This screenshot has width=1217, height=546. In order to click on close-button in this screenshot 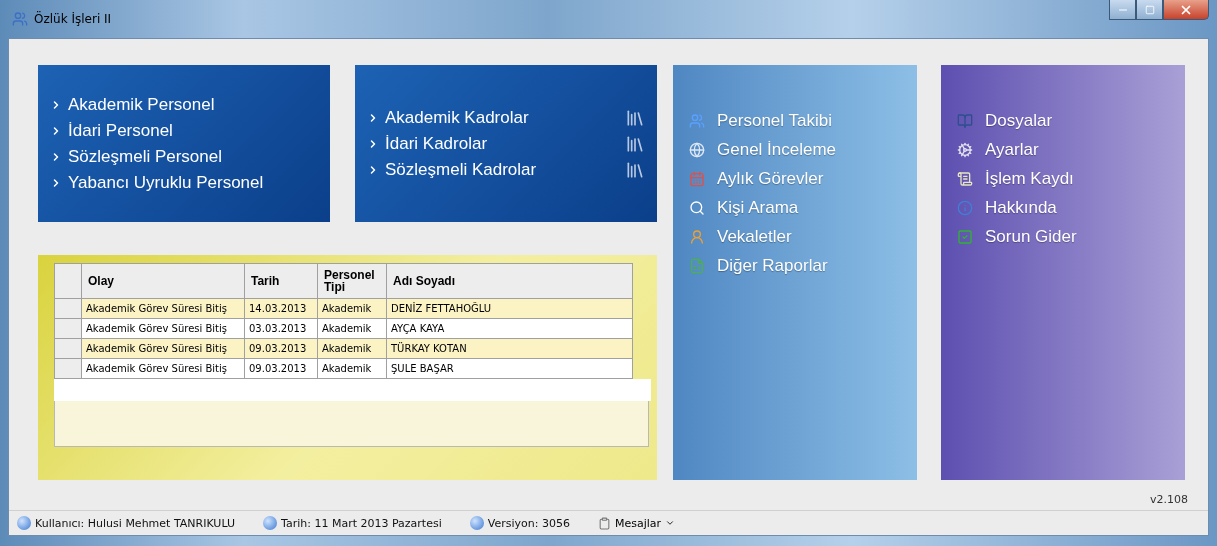, I will do `click(1186, 10)`.